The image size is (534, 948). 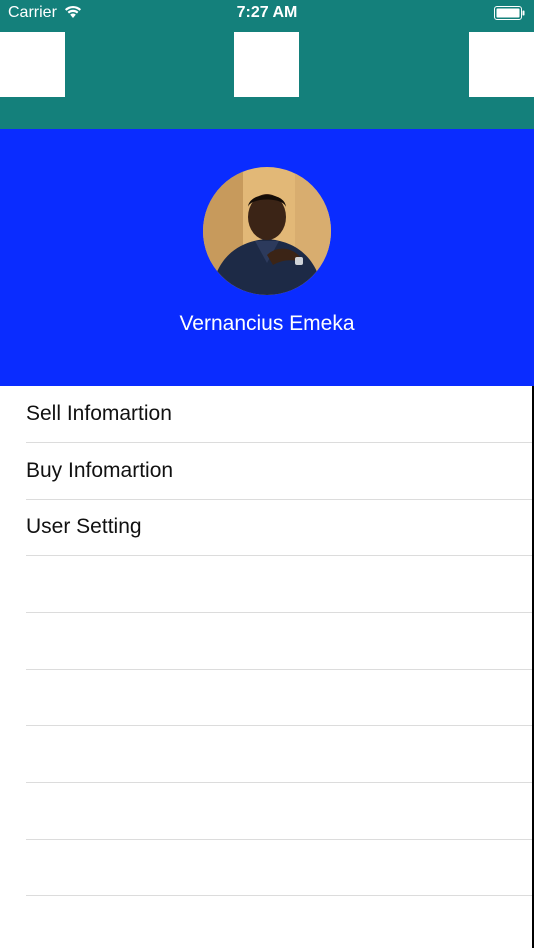 What do you see at coordinates (32, 64) in the screenshot?
I see `nav-button-left` at bounding box center [32, 64].